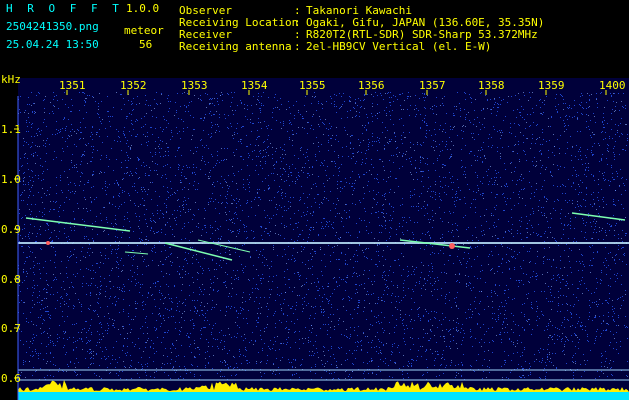 The image size is (629, 400). Describe the element at coordinates (235, 46) in the screenshot. I see `antenna-label: Receiving antenna` at that location.